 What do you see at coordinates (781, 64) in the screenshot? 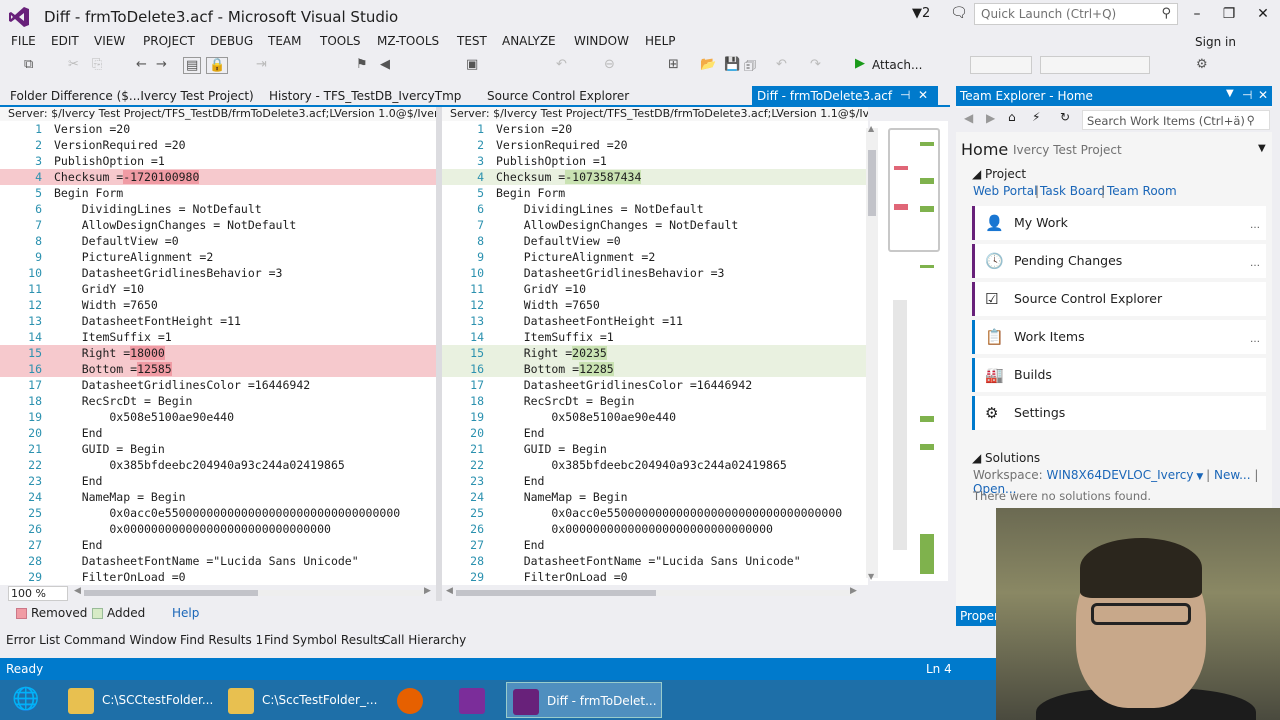
I see `undo-icon-2: ↶` at bounding box center [781, 64].